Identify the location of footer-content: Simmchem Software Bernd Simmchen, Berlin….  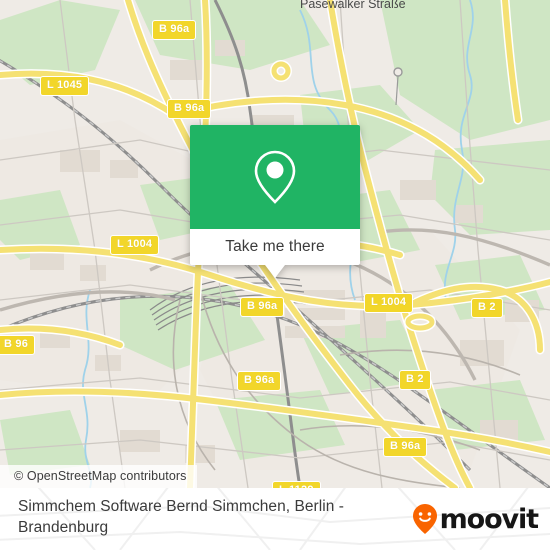
(275, 519).